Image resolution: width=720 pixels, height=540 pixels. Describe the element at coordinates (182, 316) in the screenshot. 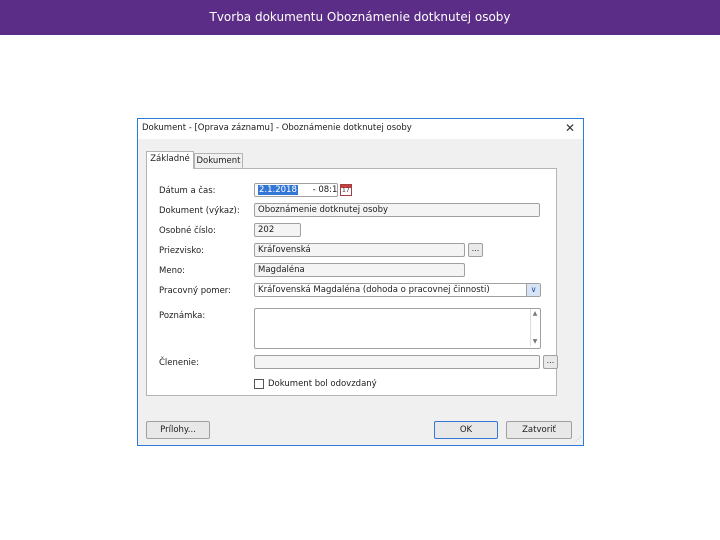

I see `poznamka-label: Poznámka:` at that location.